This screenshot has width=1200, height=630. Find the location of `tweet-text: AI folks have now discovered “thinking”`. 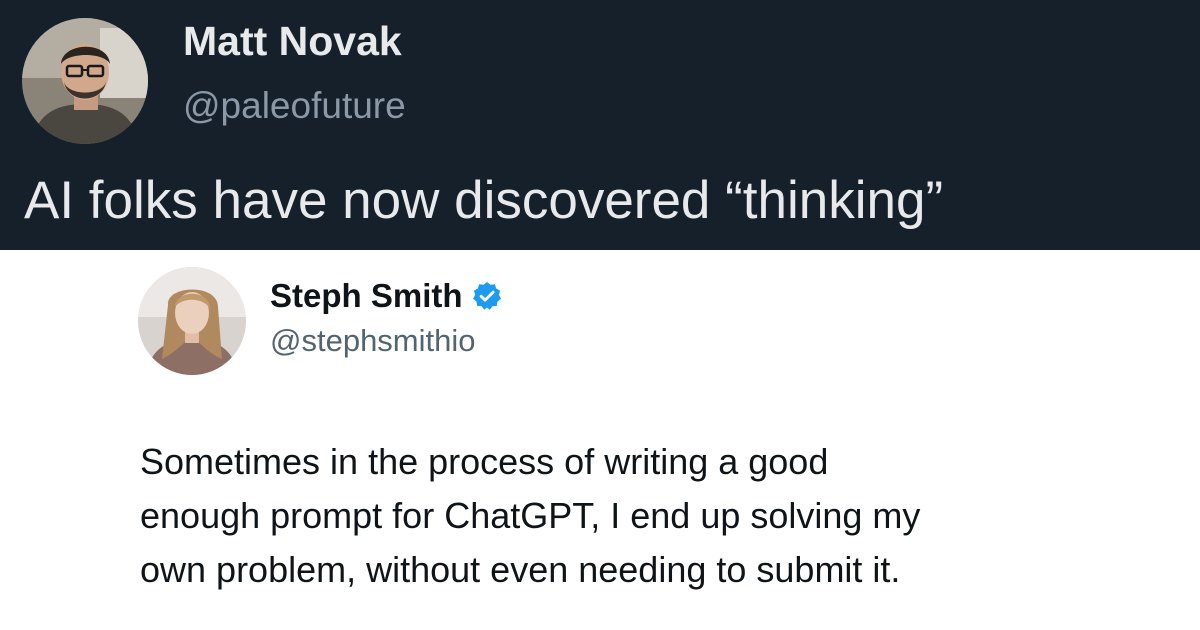

tweet-text: AI folks have now discovered “thinking” is located at coordinates (484, 200).